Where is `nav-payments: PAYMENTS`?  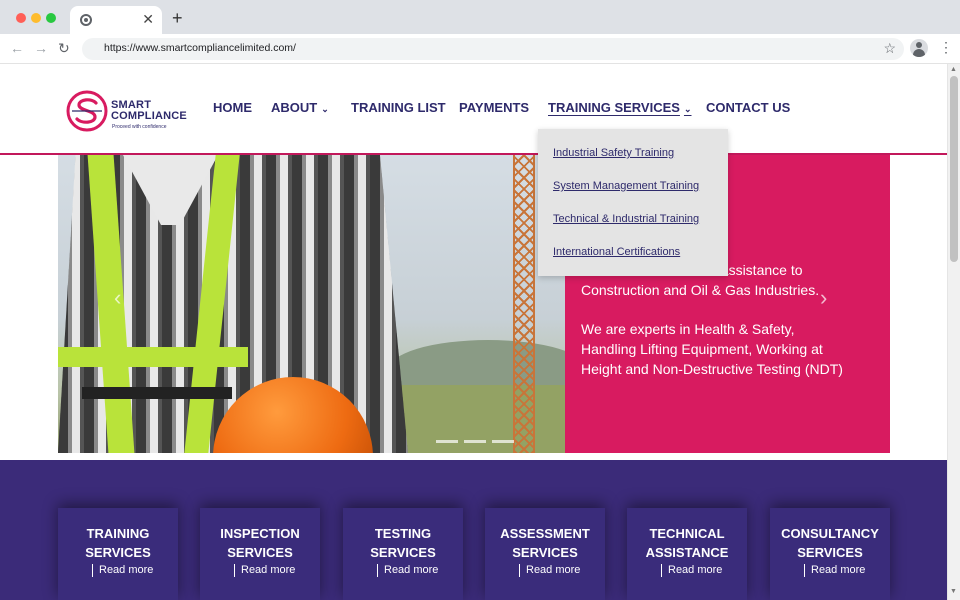 nav-payments: PAYMENTS is located at coordinates (494, 107).